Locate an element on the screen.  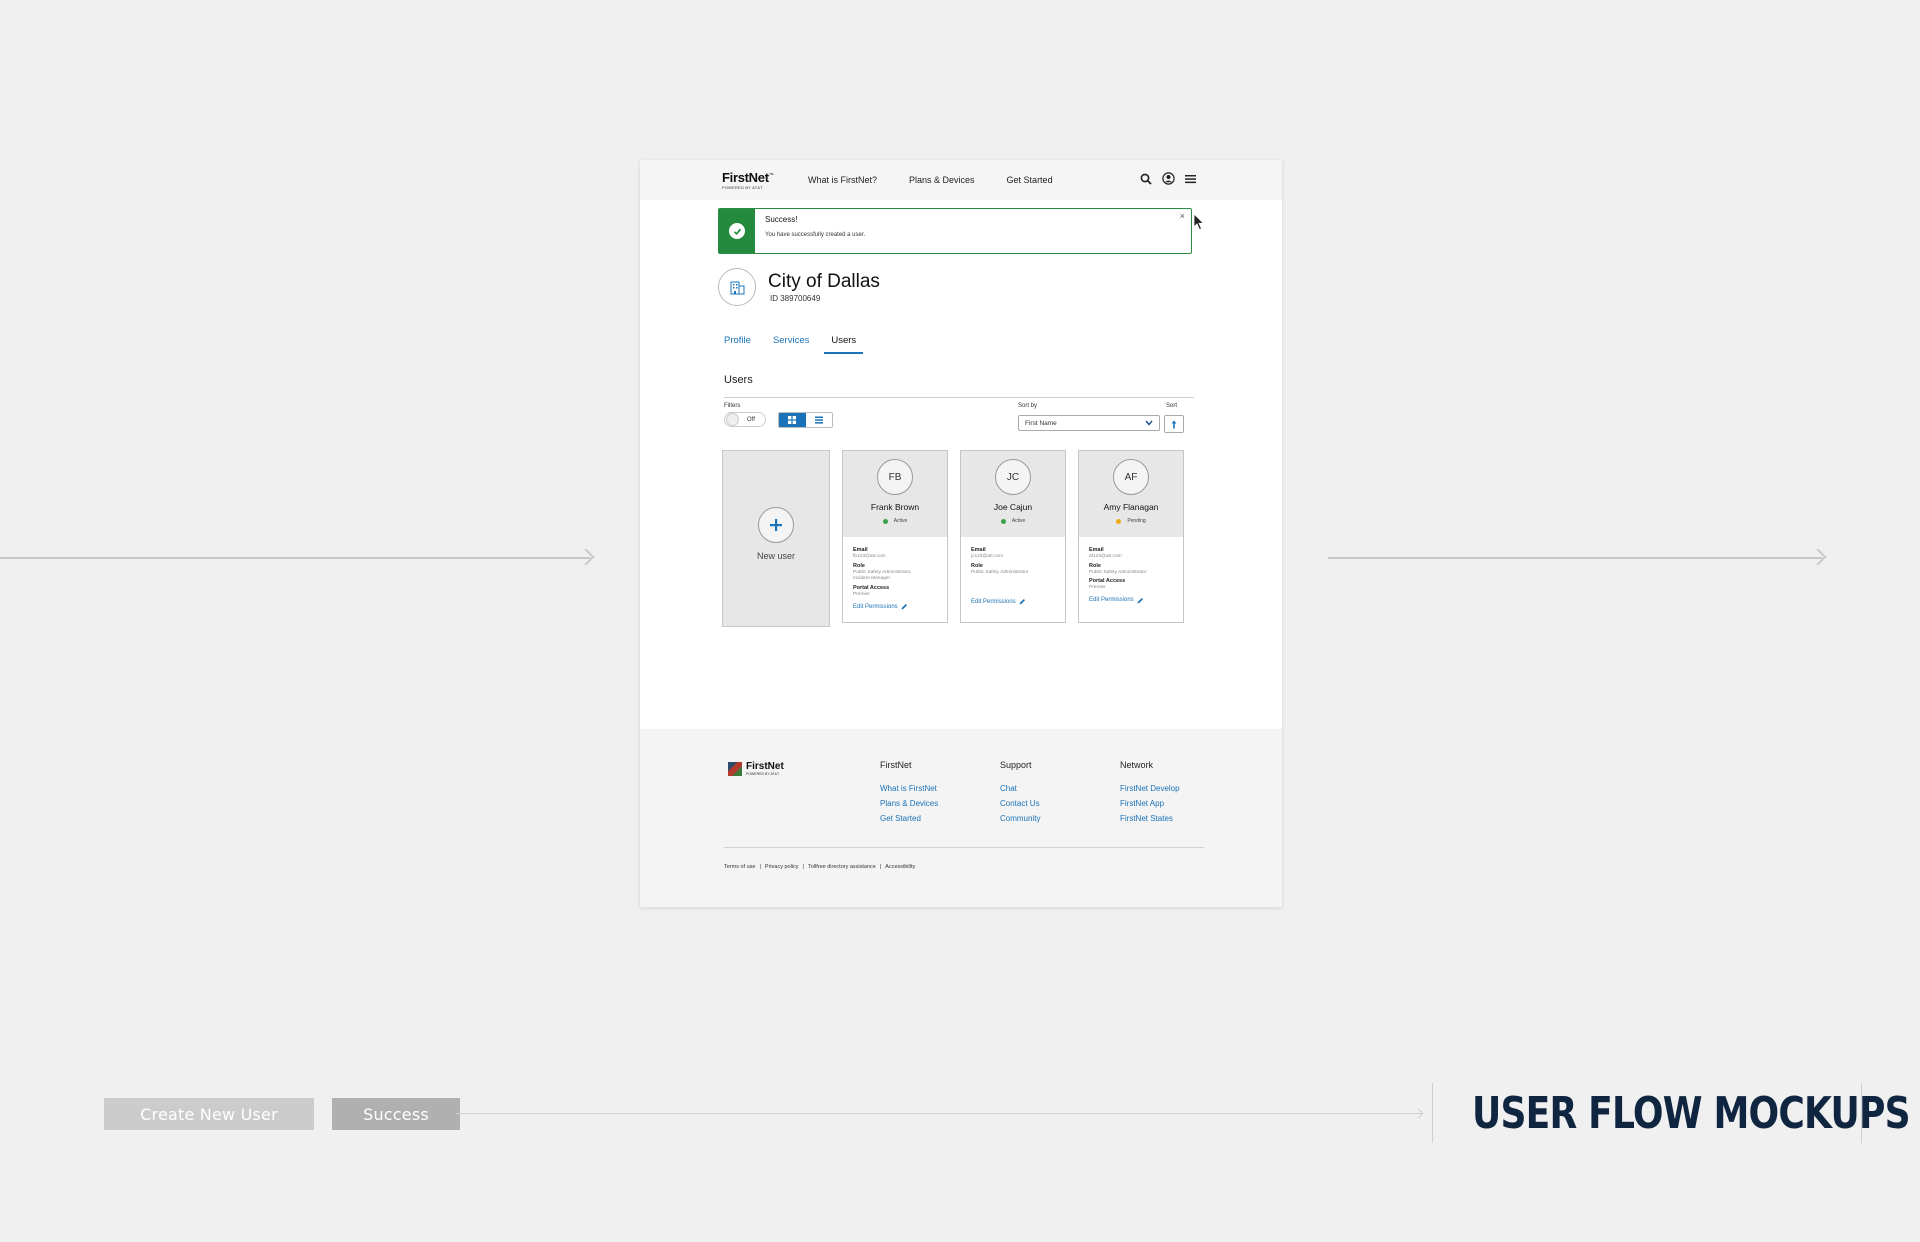
sort-by-select: First Name is located at coordinates (1089, 423).